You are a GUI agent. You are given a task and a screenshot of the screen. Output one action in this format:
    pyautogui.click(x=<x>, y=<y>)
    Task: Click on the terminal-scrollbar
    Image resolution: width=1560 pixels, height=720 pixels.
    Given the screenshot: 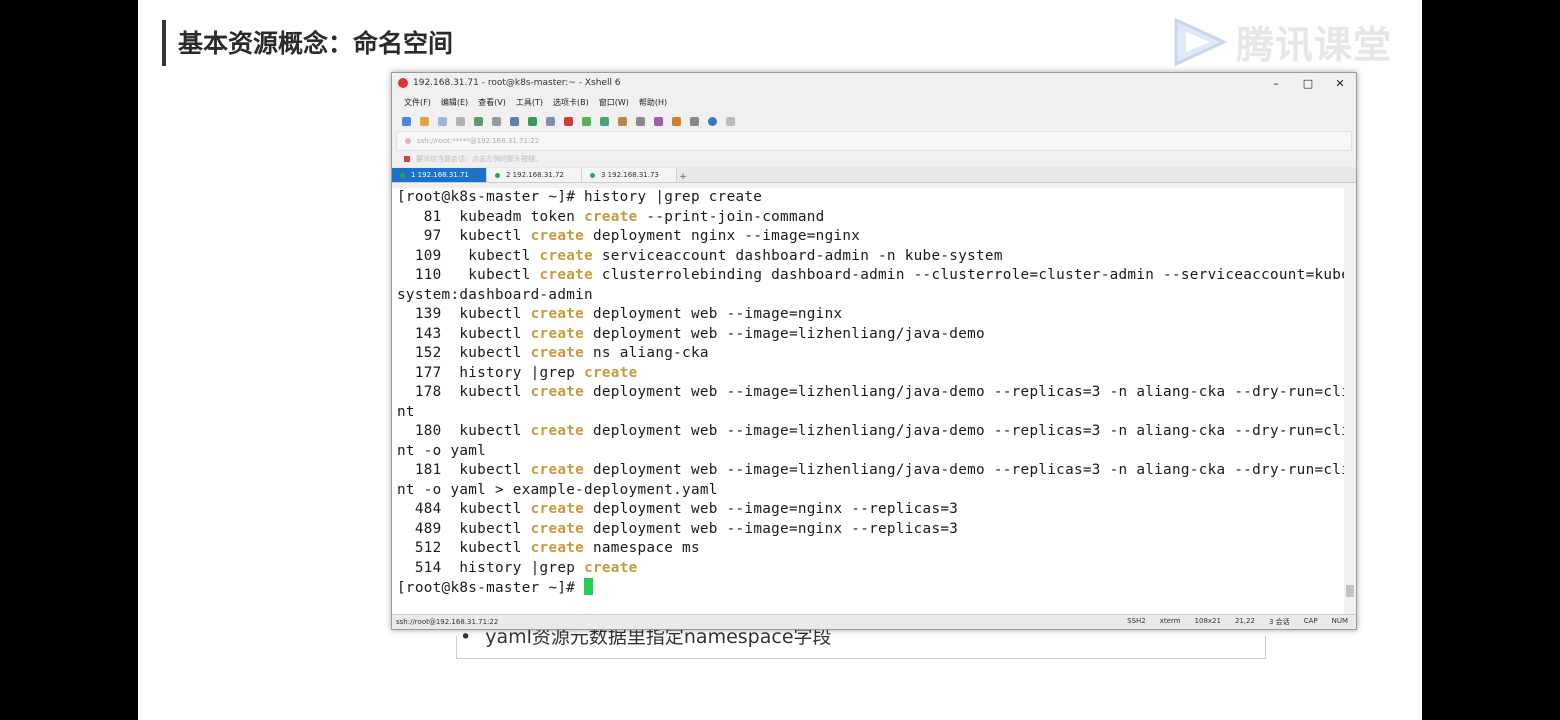 What is the action you would take?
    pyautogui.click(x=1350, y=401)
    